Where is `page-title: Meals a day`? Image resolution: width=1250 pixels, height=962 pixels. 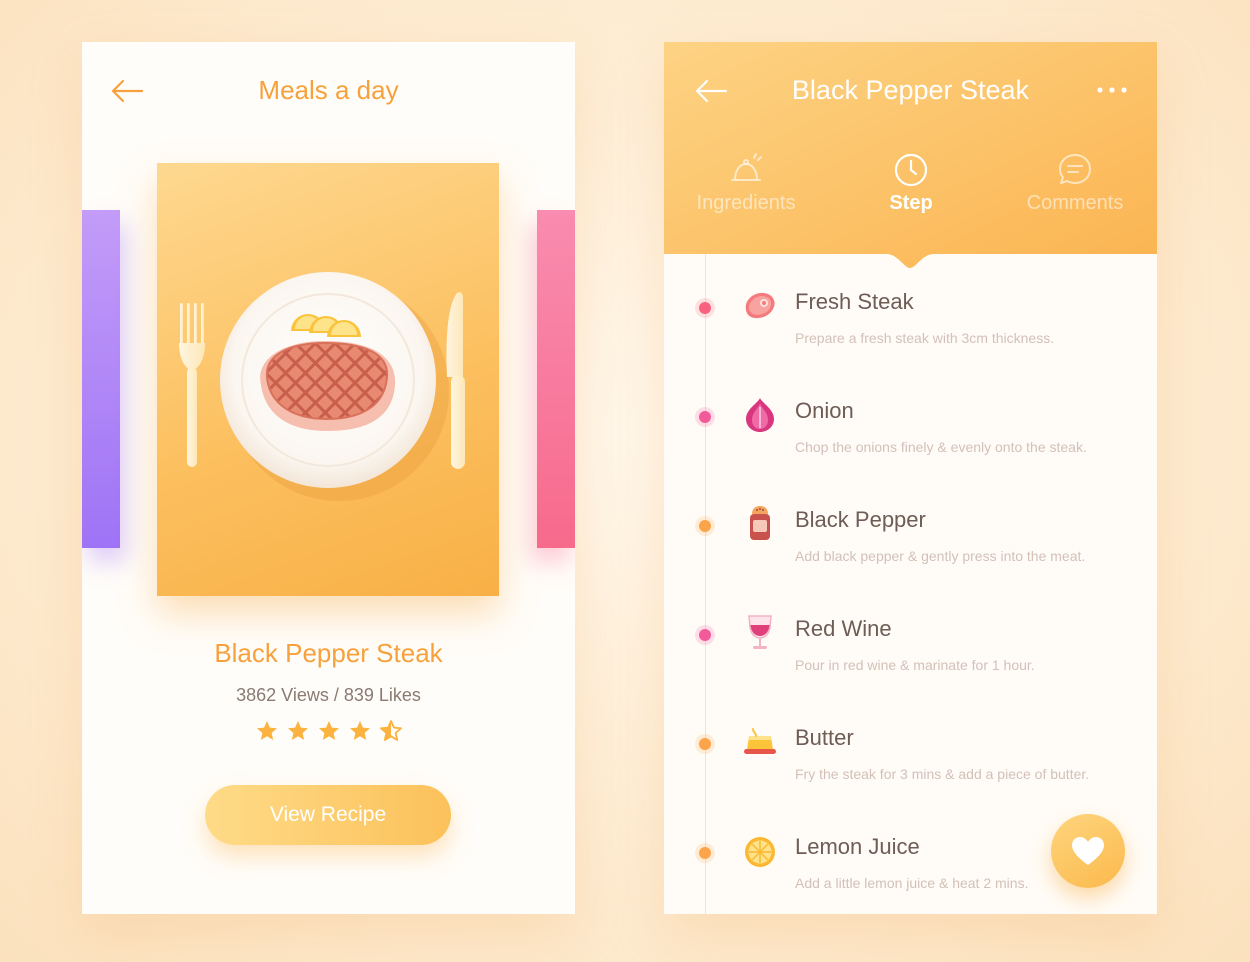
page-title: Meals a day is located at coordinates (328, 90).